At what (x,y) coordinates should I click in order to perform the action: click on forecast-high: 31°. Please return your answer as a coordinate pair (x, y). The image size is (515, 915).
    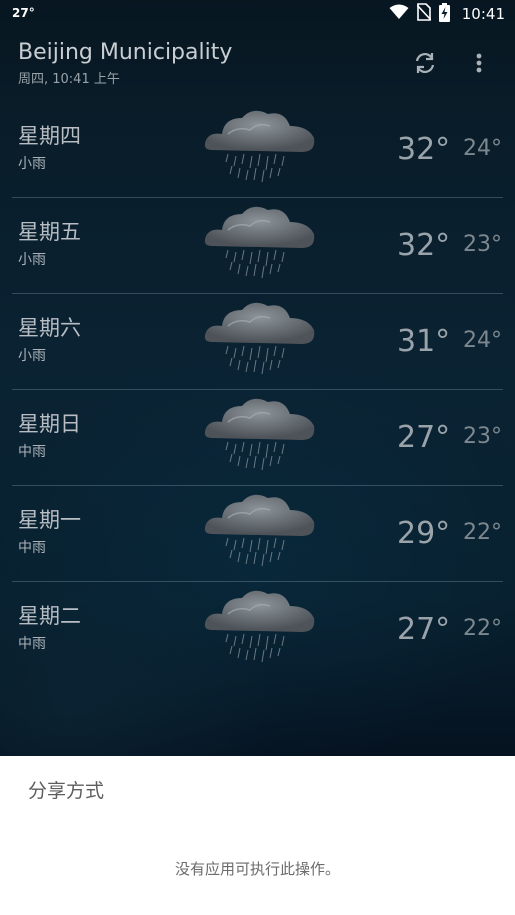
    Looking at the image, I should click on (424, 341).